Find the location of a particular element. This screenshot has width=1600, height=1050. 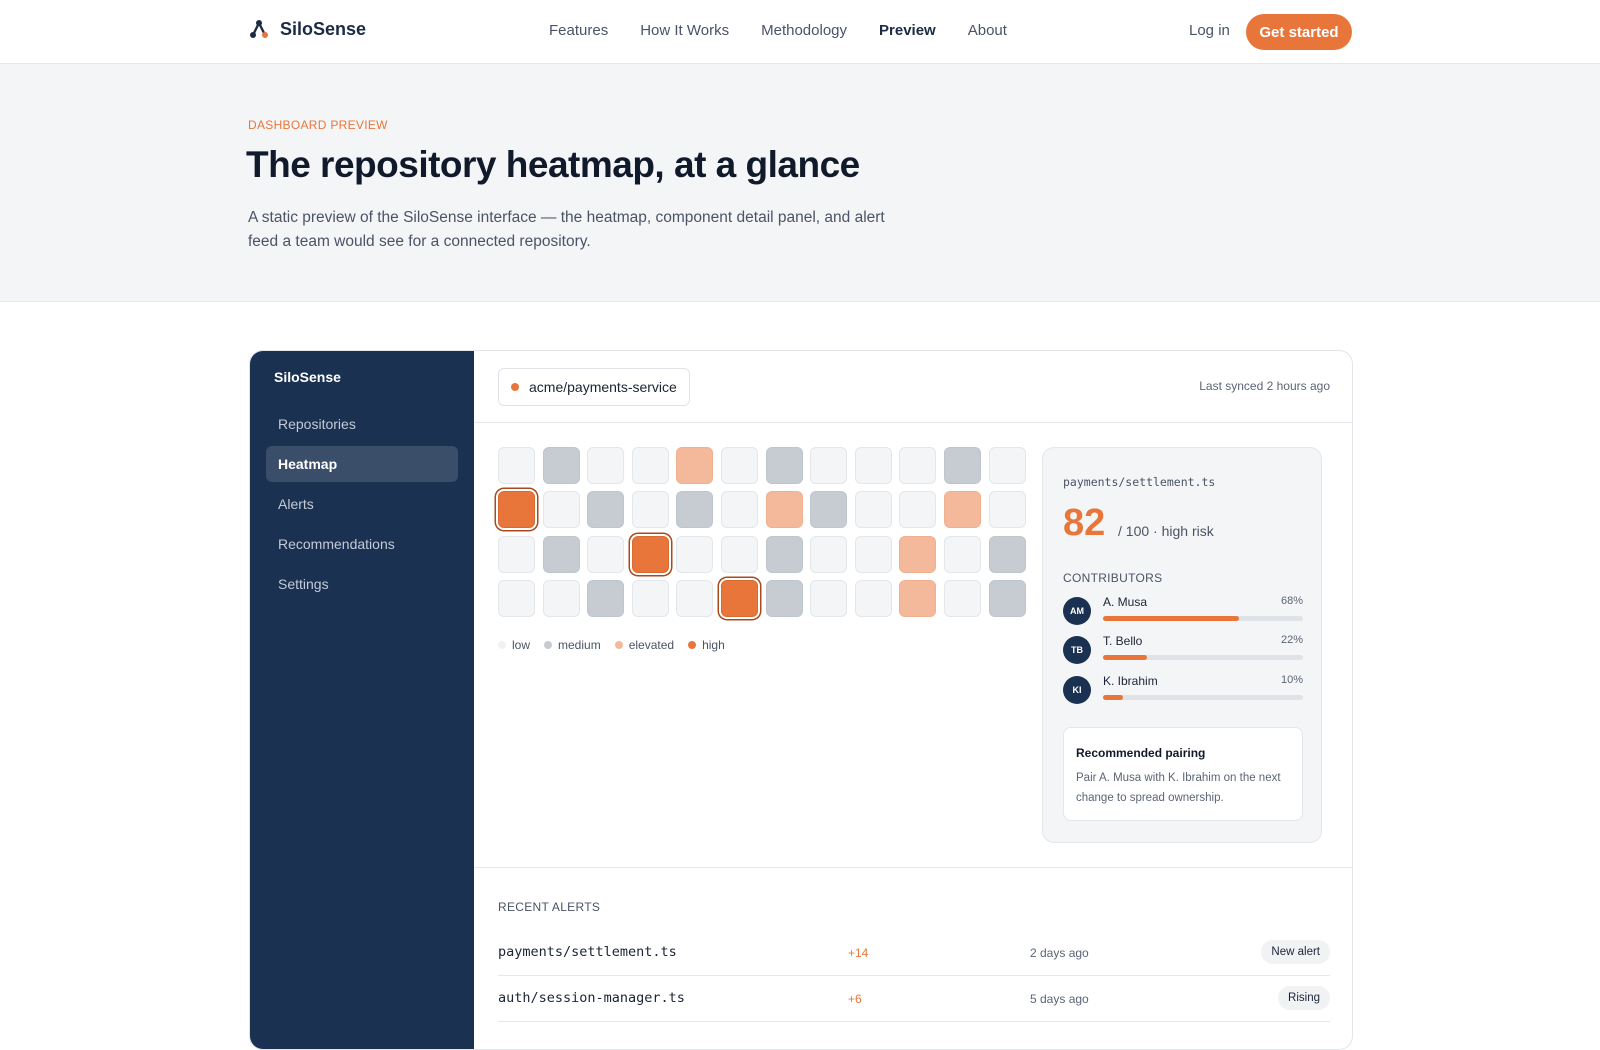

contributor-name: A. Musa is located at coordinates (1125, 602).